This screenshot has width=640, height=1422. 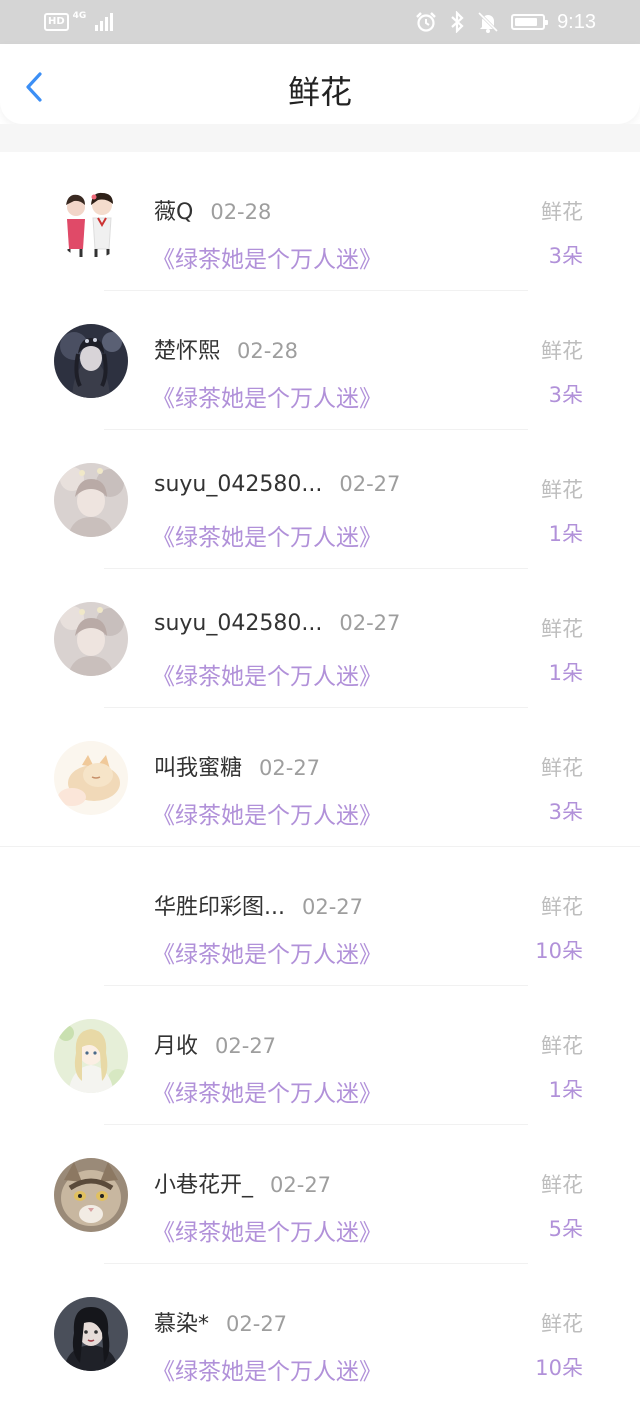 I want to click on flower-count: 5朵, so click(x=565, y=1229).